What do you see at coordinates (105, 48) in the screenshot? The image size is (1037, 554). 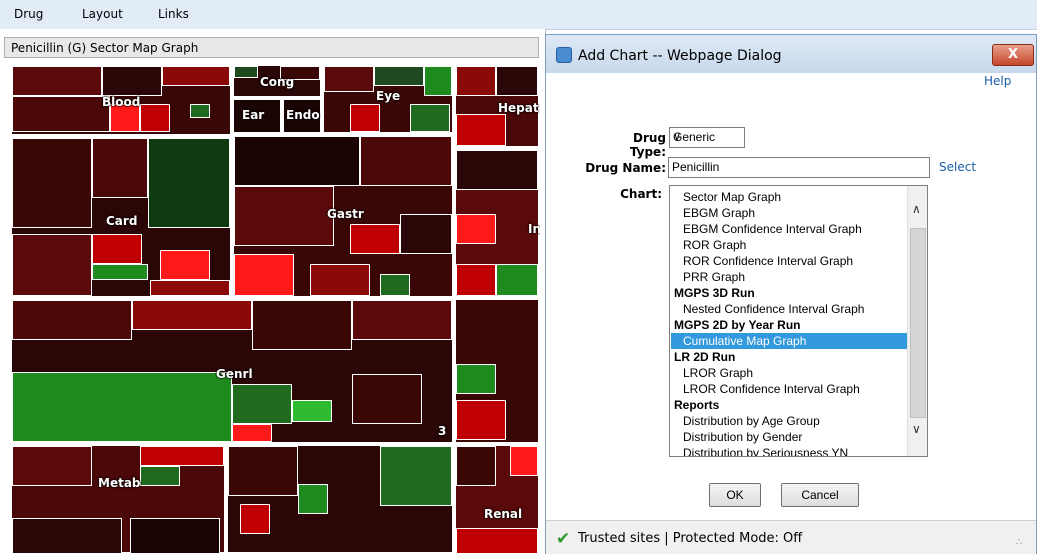 I see `panel-title: Penicillin (G) Sector Map Graph` at bounding box center [105, 48].